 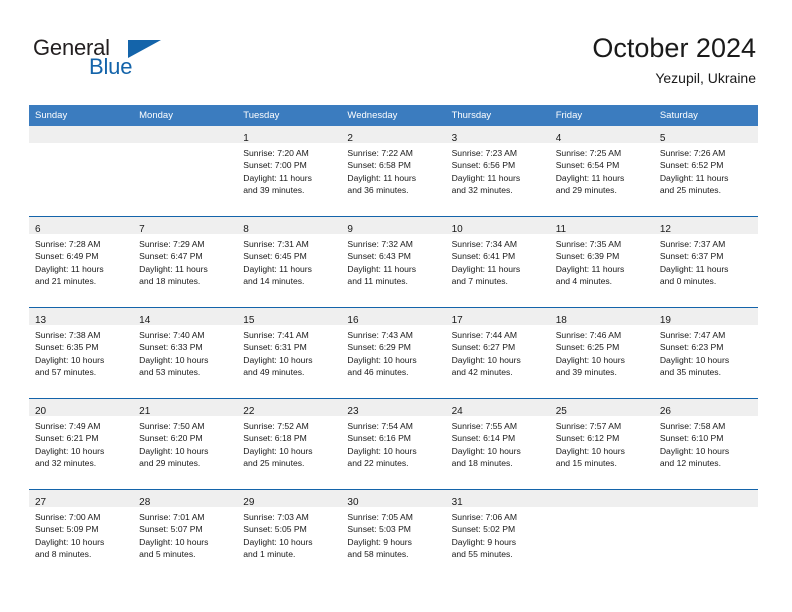 What do you see at coordinates (587, 256) in the screenshot?
I see `sunset-time: Sunset: 6:39 PM` at bounding box center [587, 256].